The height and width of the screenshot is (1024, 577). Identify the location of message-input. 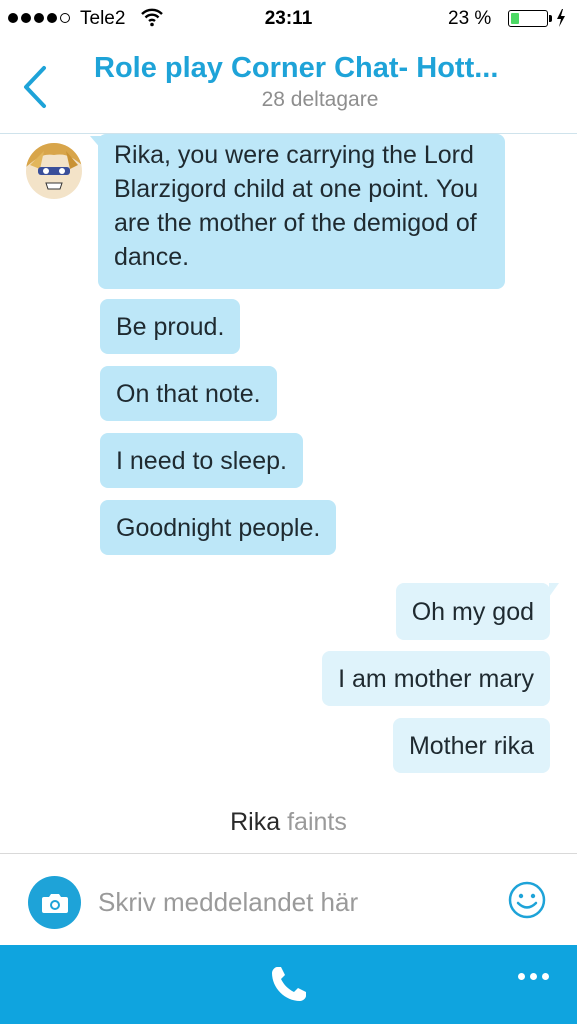
(288, 902).